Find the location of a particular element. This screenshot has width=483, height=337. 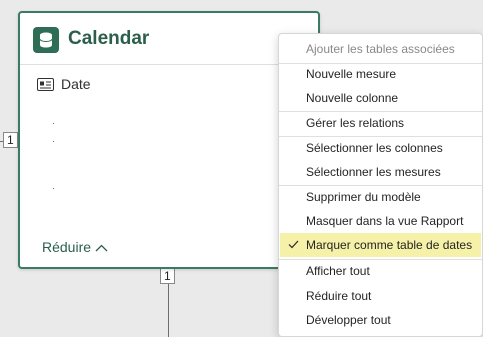

menu-item-new-column: Nouvelle colonne is located at coordinates (380, 98).